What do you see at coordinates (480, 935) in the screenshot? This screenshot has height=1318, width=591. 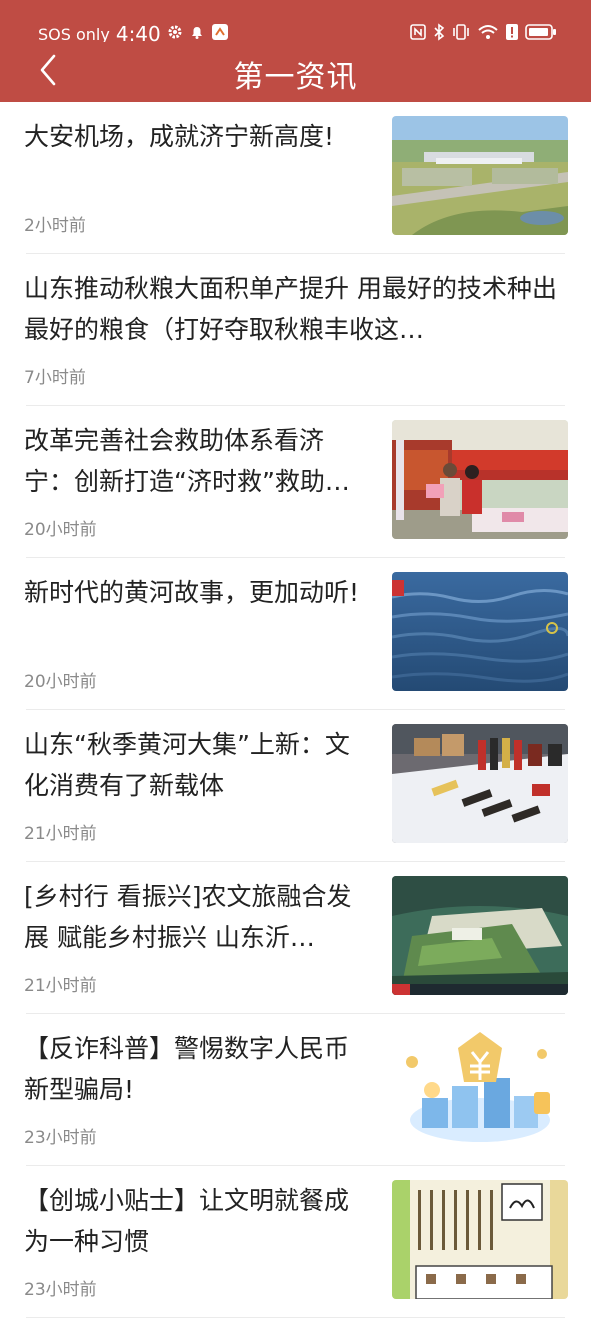 I see `news-thumbnail-village-model` at bounding box center [480, 935].